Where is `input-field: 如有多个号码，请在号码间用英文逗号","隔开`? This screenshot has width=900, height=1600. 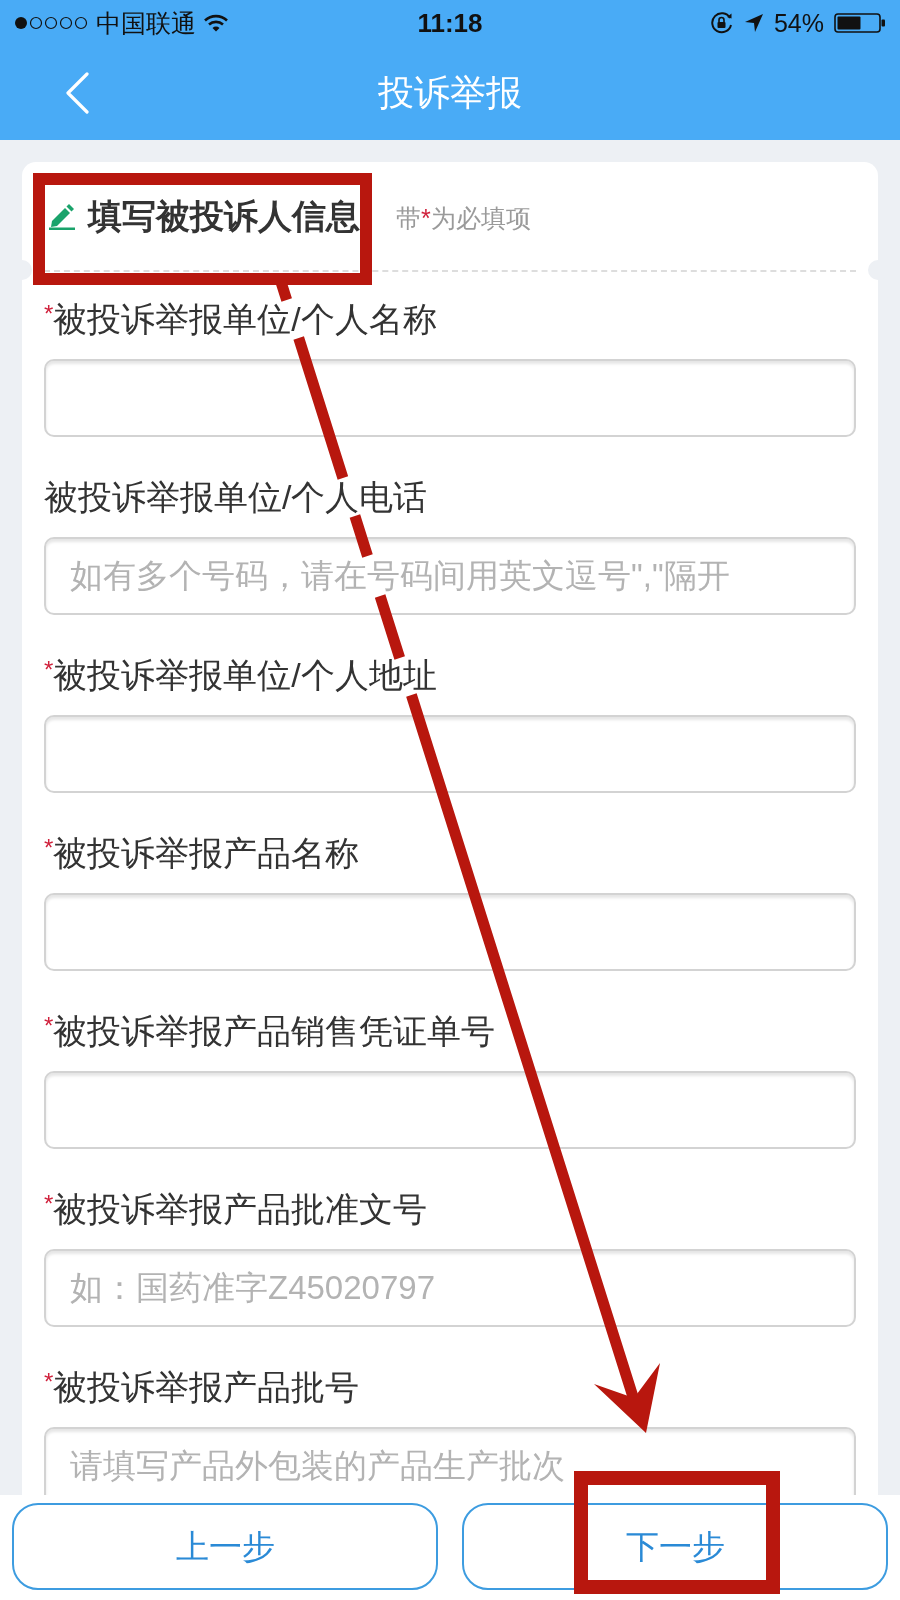
input-field: 如有多个号码，请在号码间用英文逗号","隔开 is located at coordinates (450, 576).